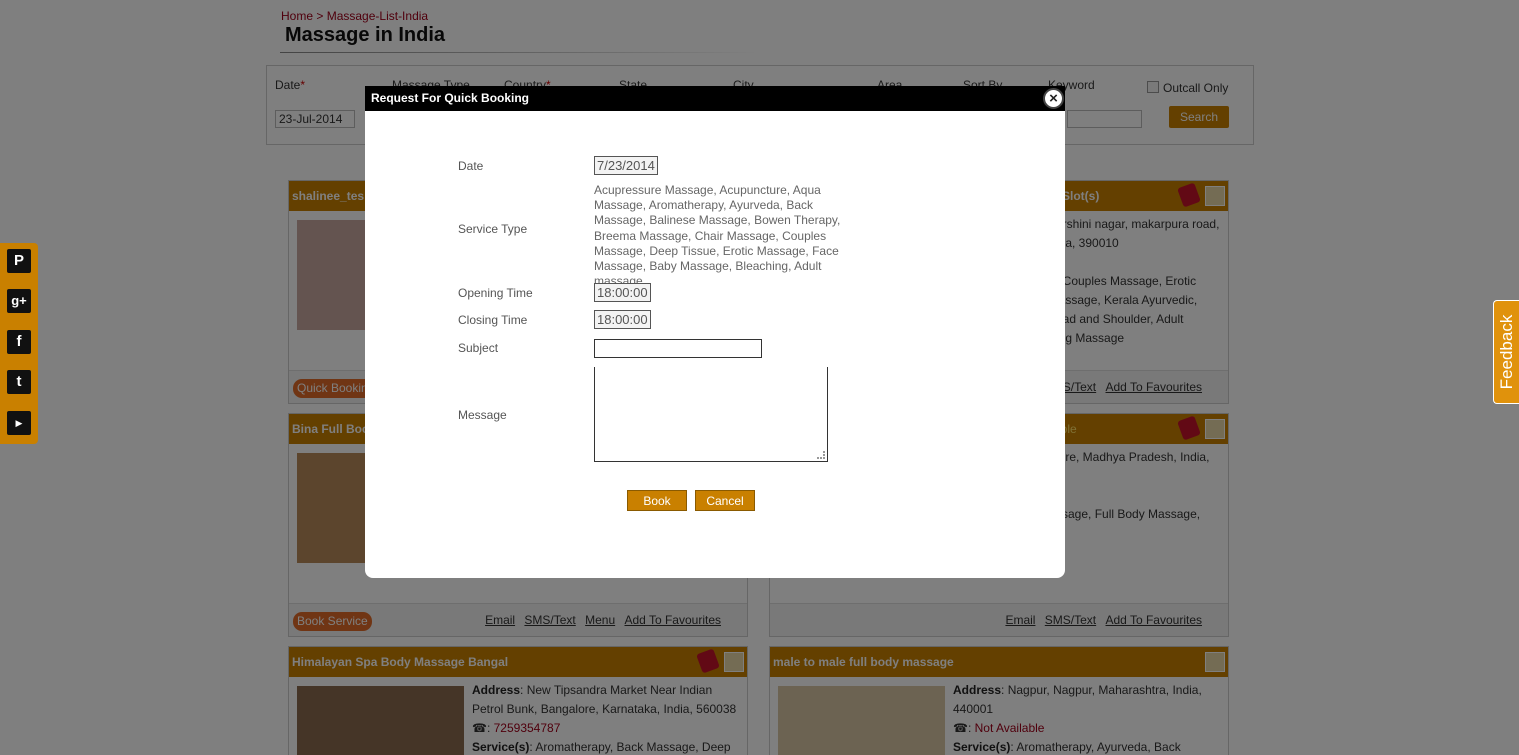  Describe the element at coordinates (622, 292) in the screenshot. I see `opening-time-field: 18:00:00` at that location.